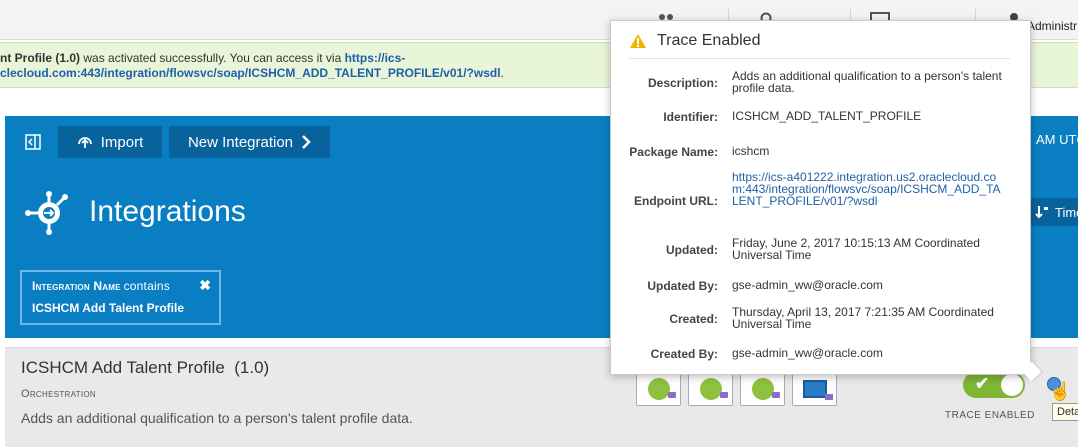  Describe the element at coordinates (1052, 212) in the screenshot. I see `time-filter-button: Time` at that location.